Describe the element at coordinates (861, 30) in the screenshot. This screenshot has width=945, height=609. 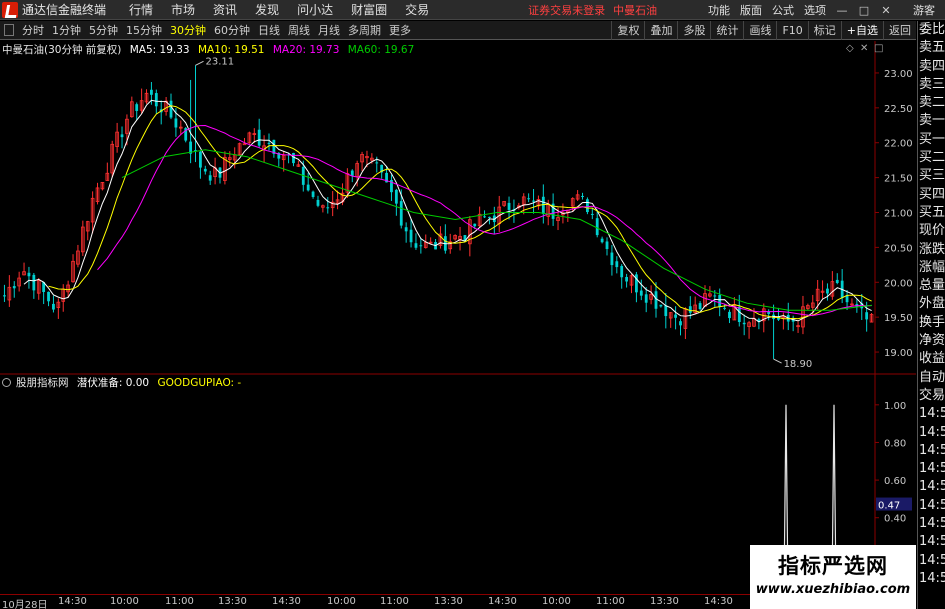
I see `tool-add-favorite: +自选` at that location.